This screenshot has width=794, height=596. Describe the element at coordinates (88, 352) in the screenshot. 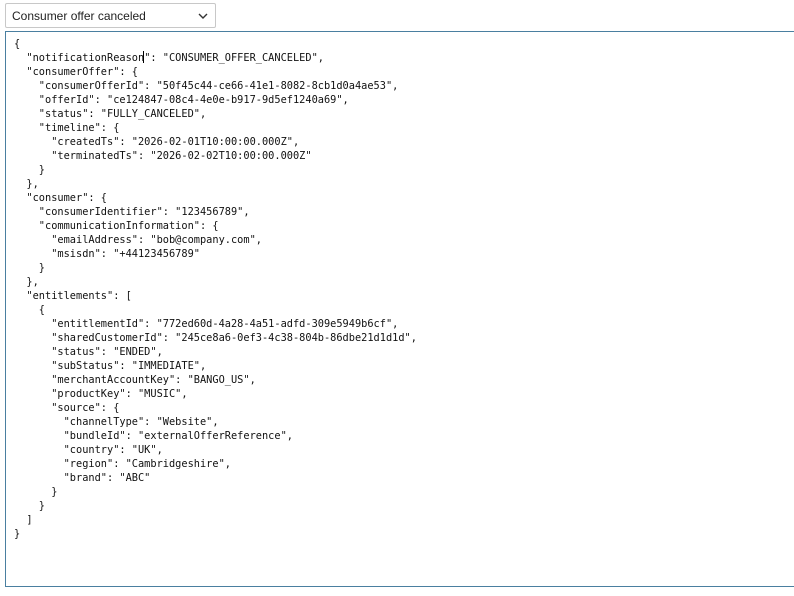

I see `code-line: "status": "ENDED",` at that location.